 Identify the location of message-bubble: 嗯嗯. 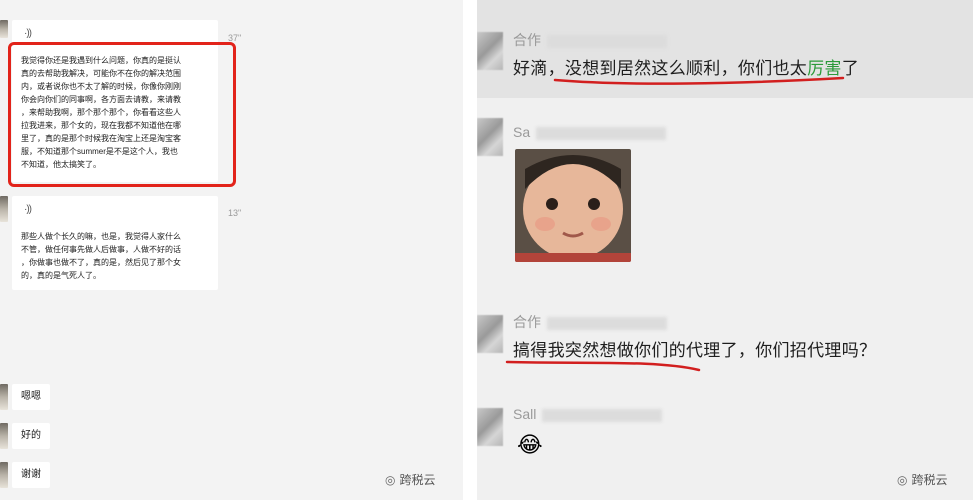
(31, 397).